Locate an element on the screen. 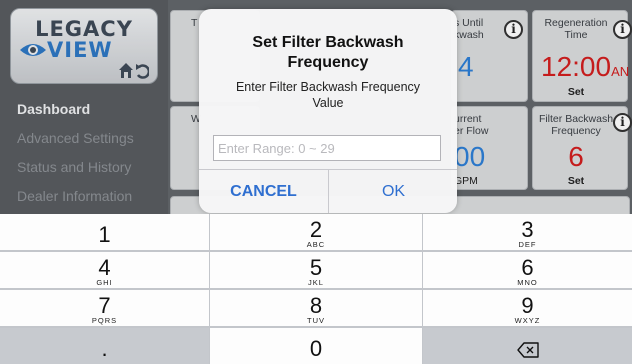 This screenshot has width=632, height=364. cancel-button: CANCEL is located at coordinates (263, 191).